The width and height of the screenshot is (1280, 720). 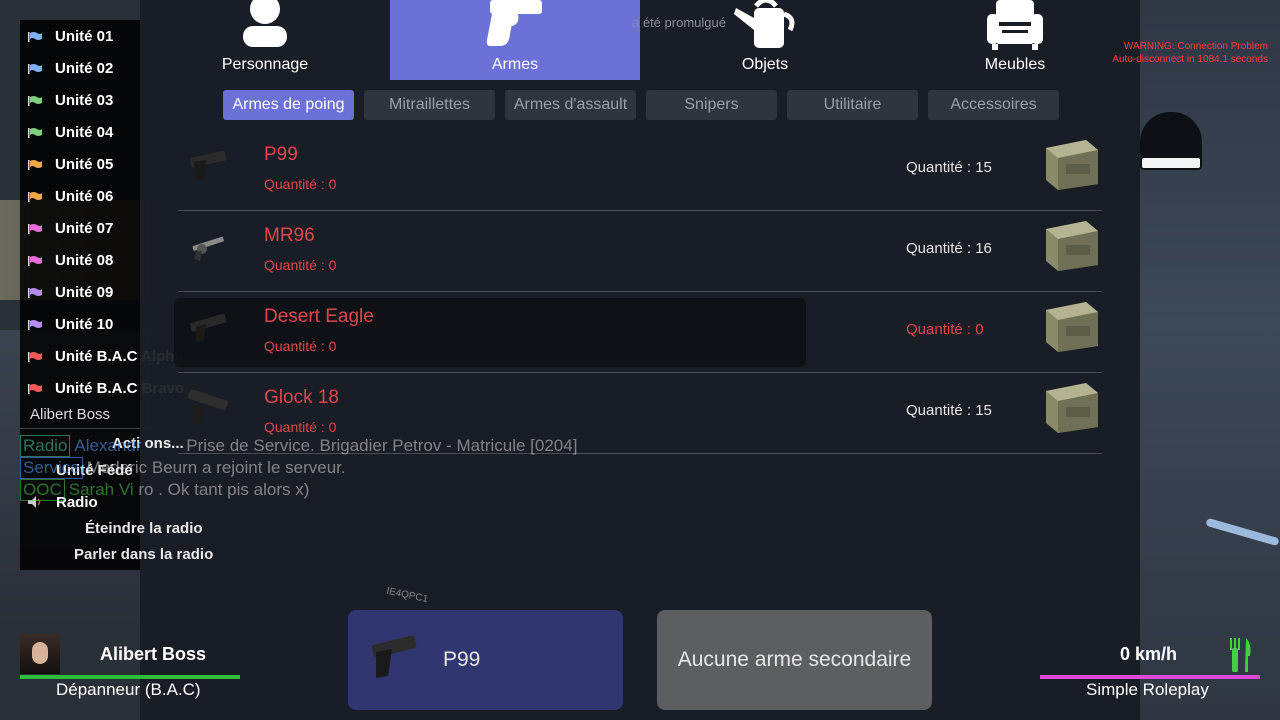 What do you see at coordinates (84, 164) in the screenshot?
I see `unit-label: Unité 05` at bounding box center [84, 164].